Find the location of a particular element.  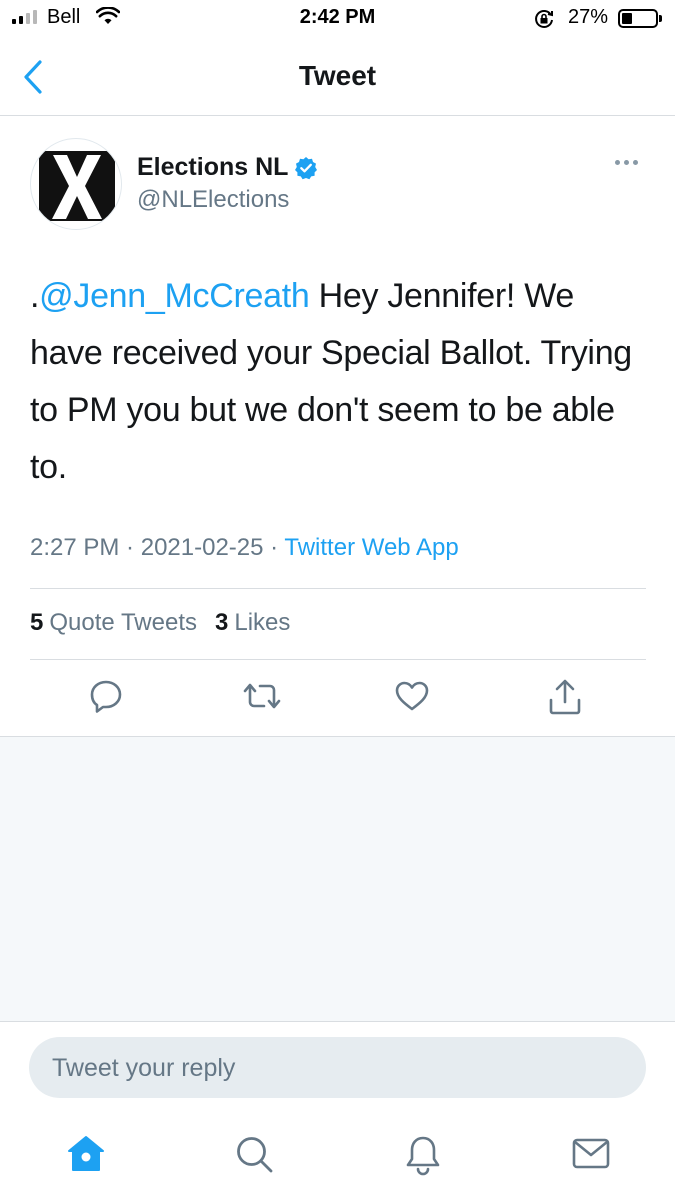

tweet-text-prefix: . is located at coordinates (35, 296).